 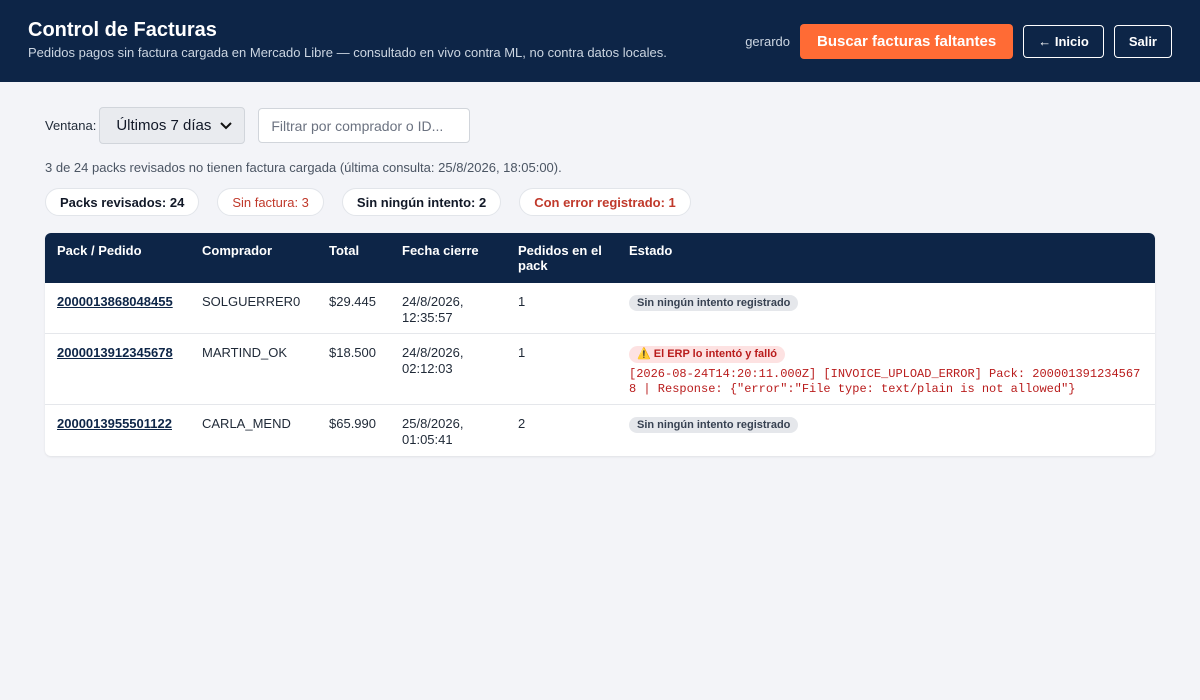 What do you see at coordinates (440, 250) in the screenshot?
I see `col-header-close-date: Fecha cierre` at bounding box center [440, 250].